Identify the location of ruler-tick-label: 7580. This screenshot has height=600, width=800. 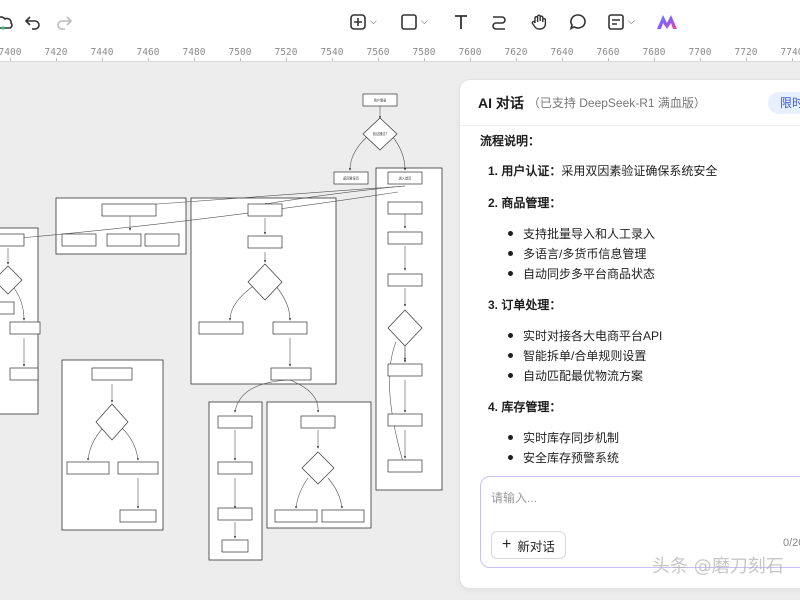
(424, 52).